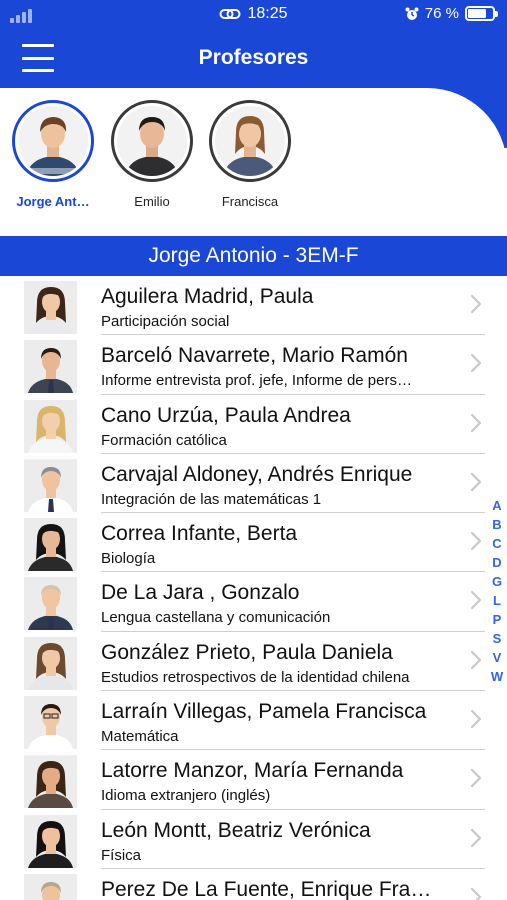  What do you see at coordinates (236, 830) in the screenshot?
I see `teacher-name: León Montt, Beatriz Verónica` at bounding box center [236, 830].